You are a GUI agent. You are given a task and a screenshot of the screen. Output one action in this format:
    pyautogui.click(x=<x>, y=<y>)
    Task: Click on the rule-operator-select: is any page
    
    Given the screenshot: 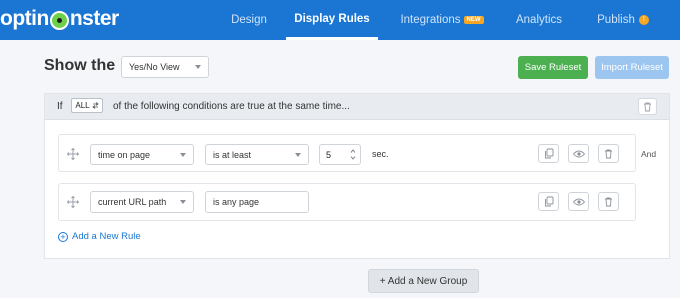 What is the action you would take?
    pyautogui.click(x=257, y=202)
    